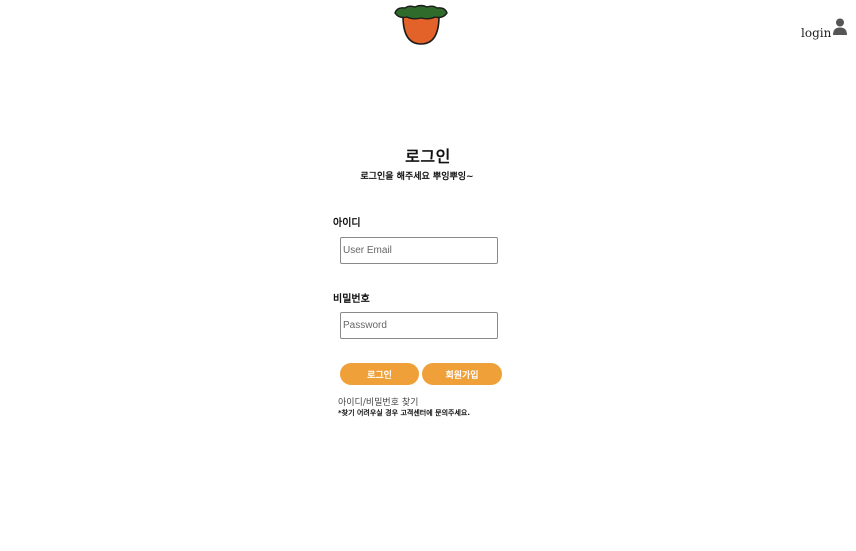  I want to click on page-subtitle: 로그인을 해주세요 뿌잉뿌잉~, so click(417, 177).